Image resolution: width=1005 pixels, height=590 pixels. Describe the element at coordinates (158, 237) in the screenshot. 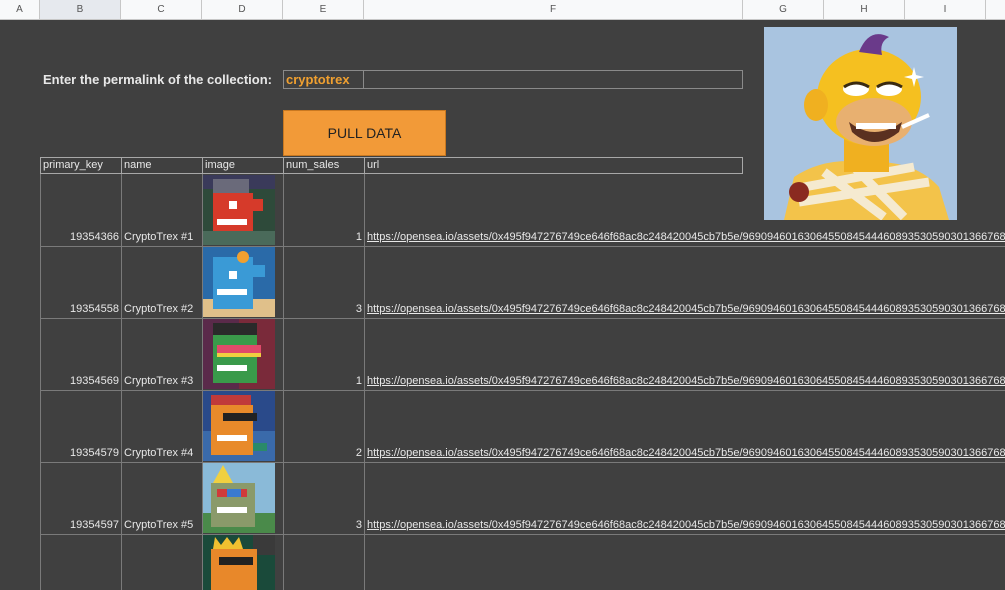

I see `cell-name: CryptoTrex #1` at that location.